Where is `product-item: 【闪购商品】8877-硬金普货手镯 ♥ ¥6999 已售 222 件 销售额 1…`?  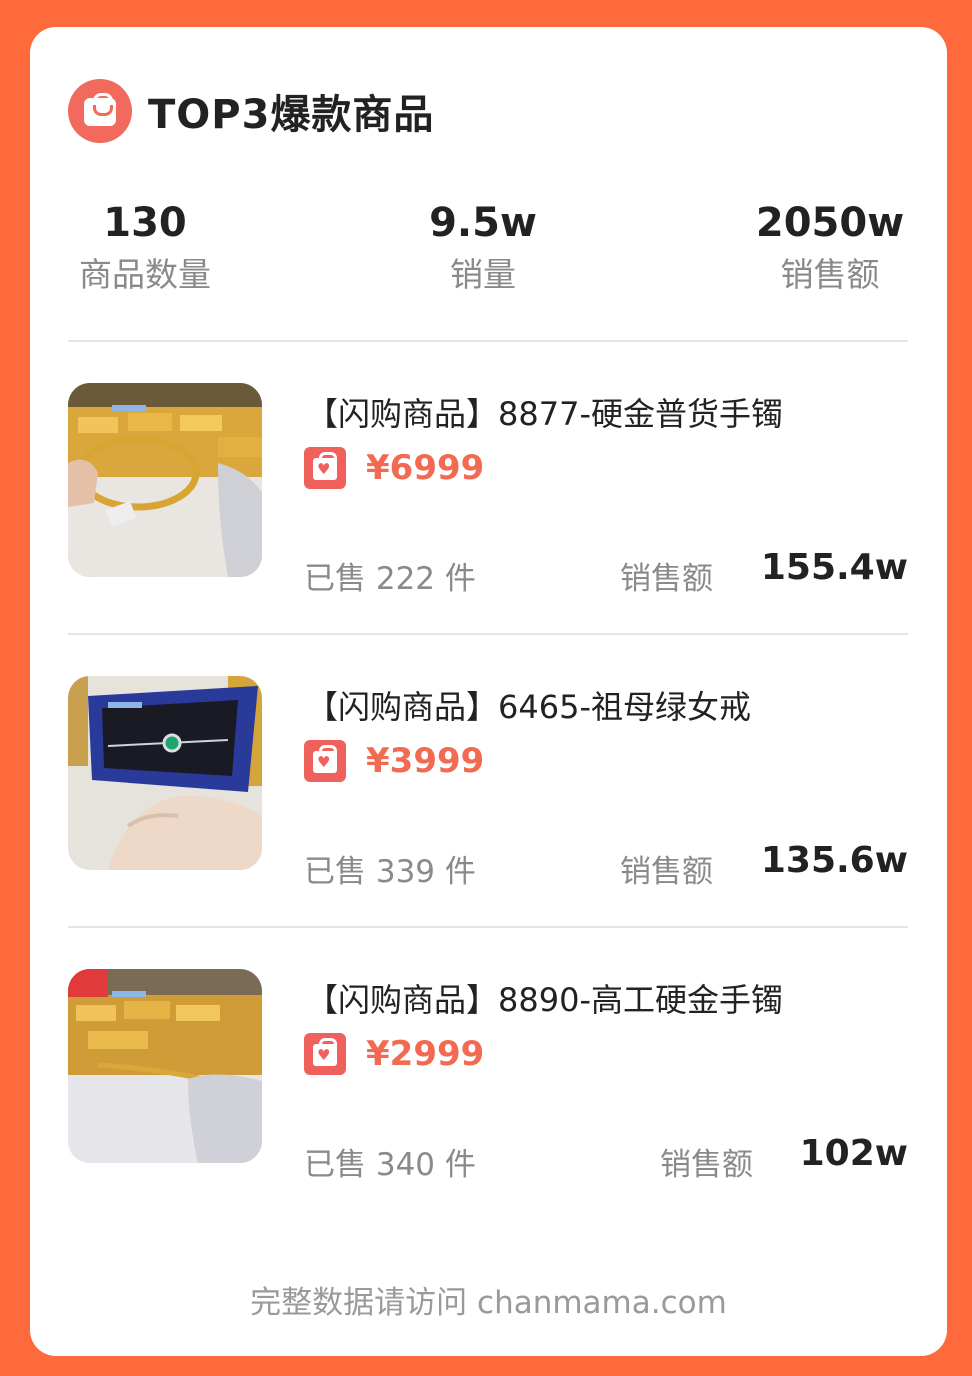 product-item: 【闪购商品】8877-硬金普货手镯 ♥ ¥6999 已售 222 件 销售额 1… is located at coordinates (488, 490).